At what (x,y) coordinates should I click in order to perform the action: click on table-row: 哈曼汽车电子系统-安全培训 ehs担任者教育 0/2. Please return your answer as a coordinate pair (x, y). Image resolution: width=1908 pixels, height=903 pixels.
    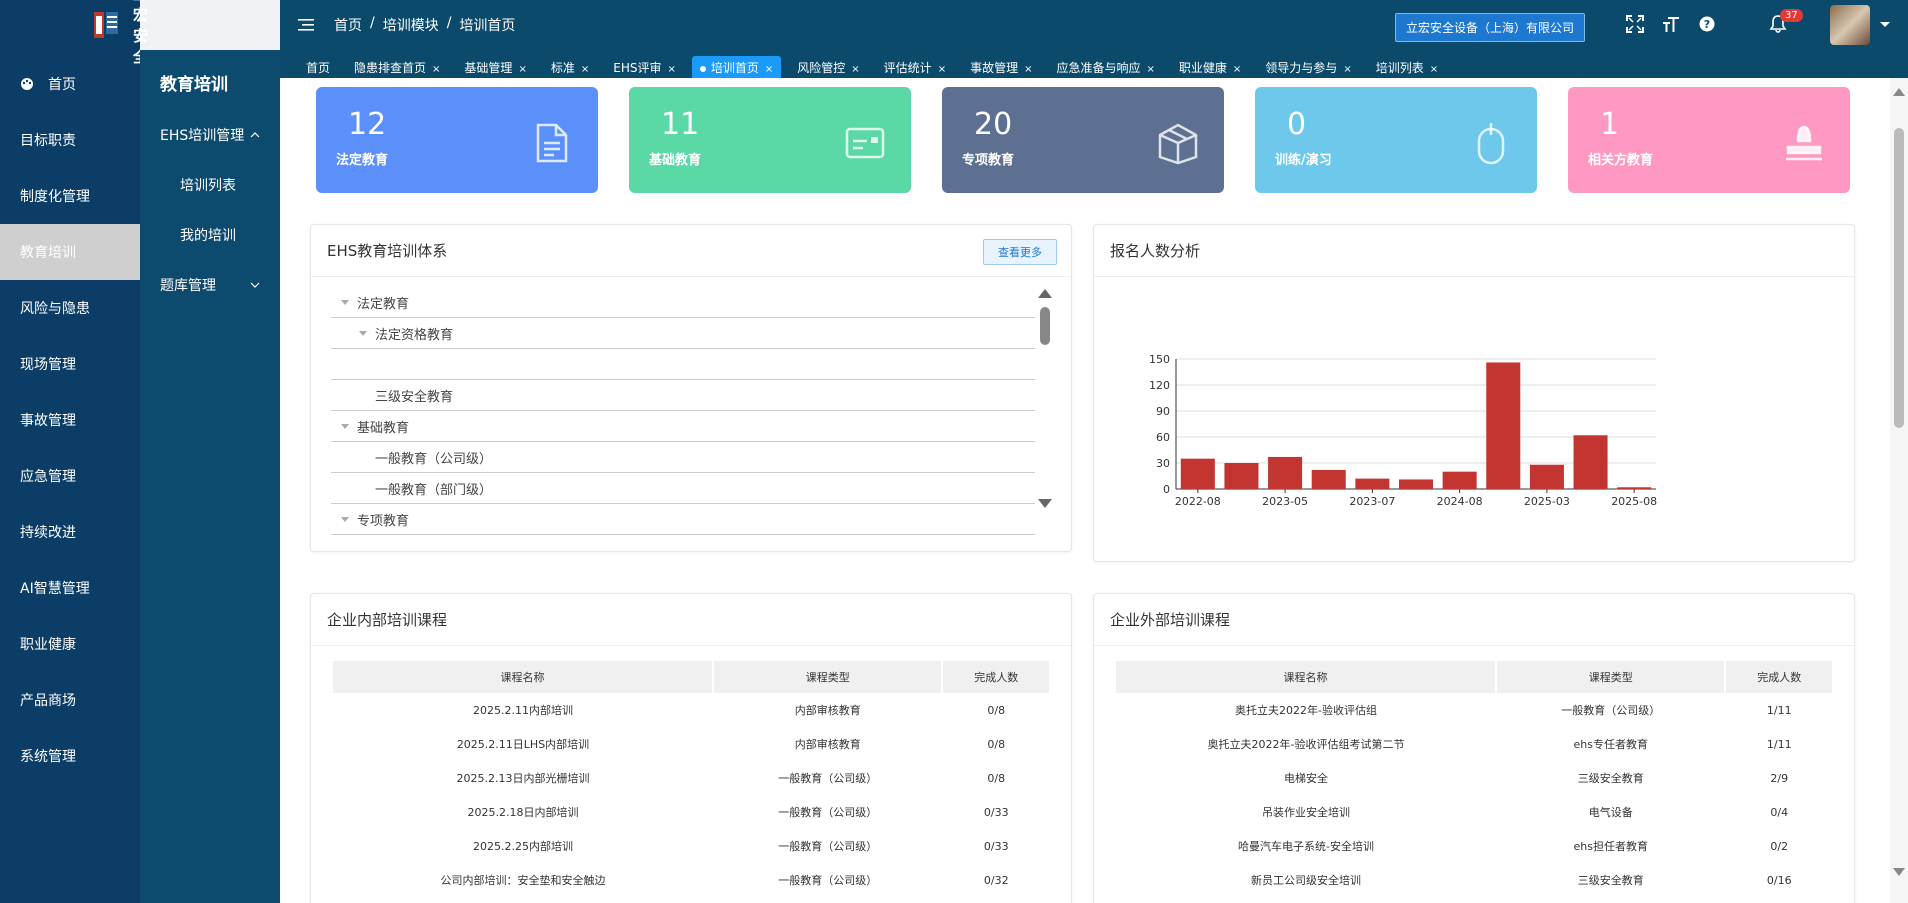
    Looking at the image, I should click on (1474, 846).